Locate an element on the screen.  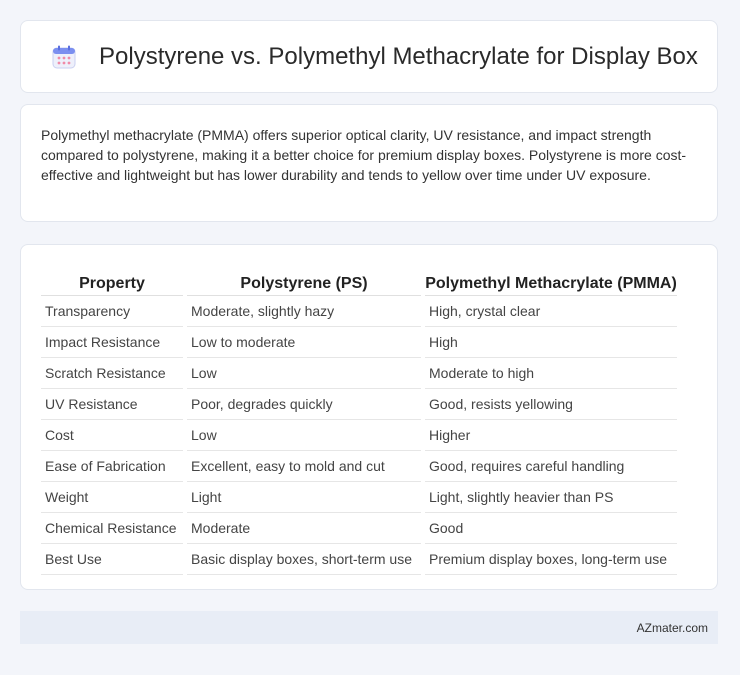
cell-pmma: High is located at coordinates (551, 342).